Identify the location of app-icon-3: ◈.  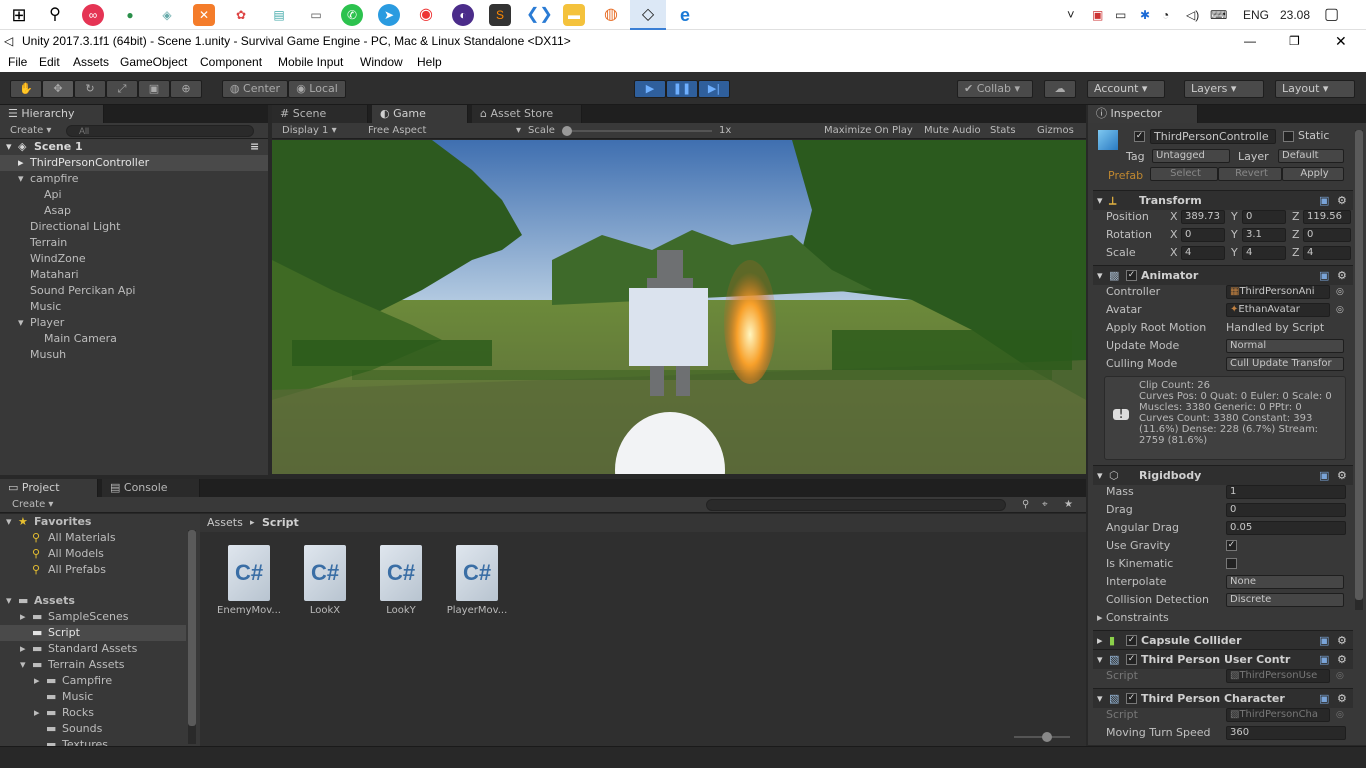
(167, 15).